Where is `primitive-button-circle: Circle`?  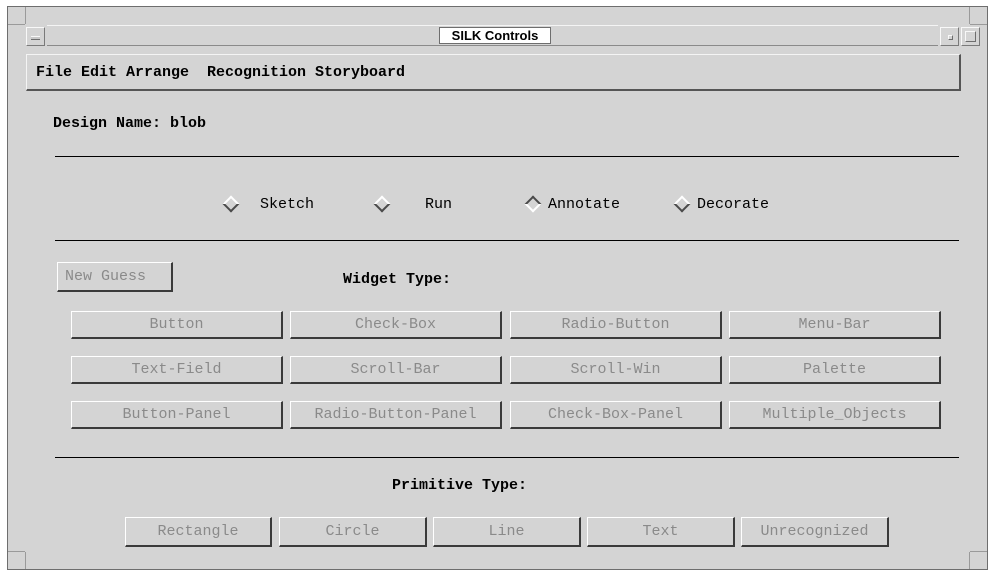
primitive-button-circle: Circle is located at coordinates (353, 532).